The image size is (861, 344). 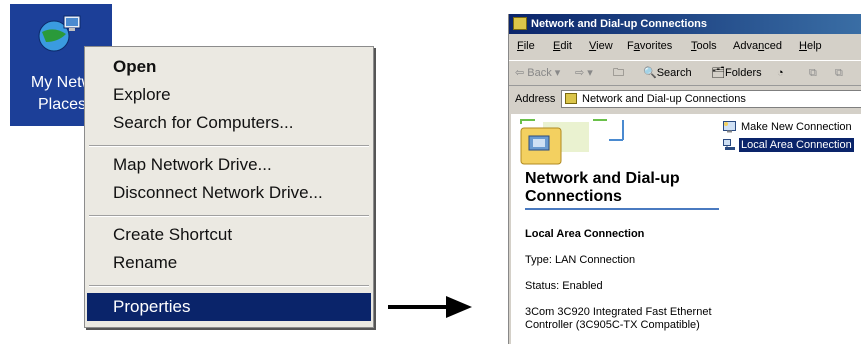 What do you see at coordinates (602, 187) in the screenshot?
I see `page-heading: Network and Dial-up Connections` at bounding box center [602, 187].